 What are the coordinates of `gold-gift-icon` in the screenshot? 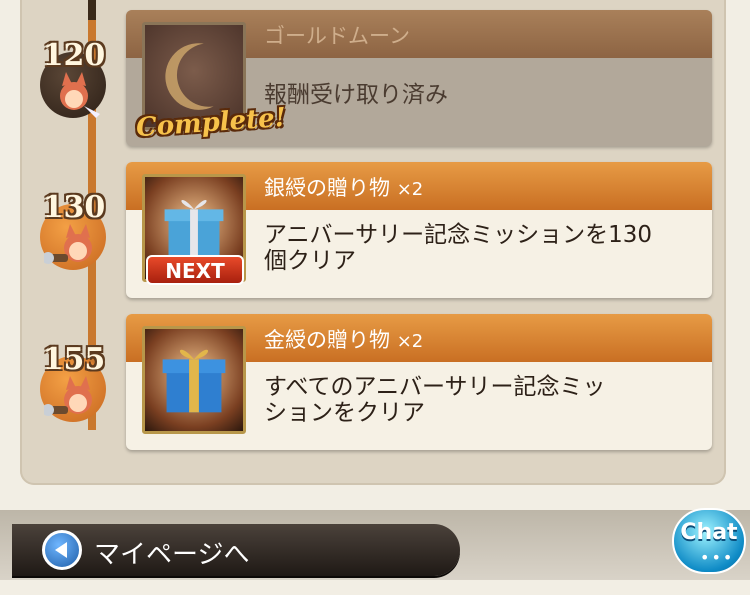 It's located at (194, 381).